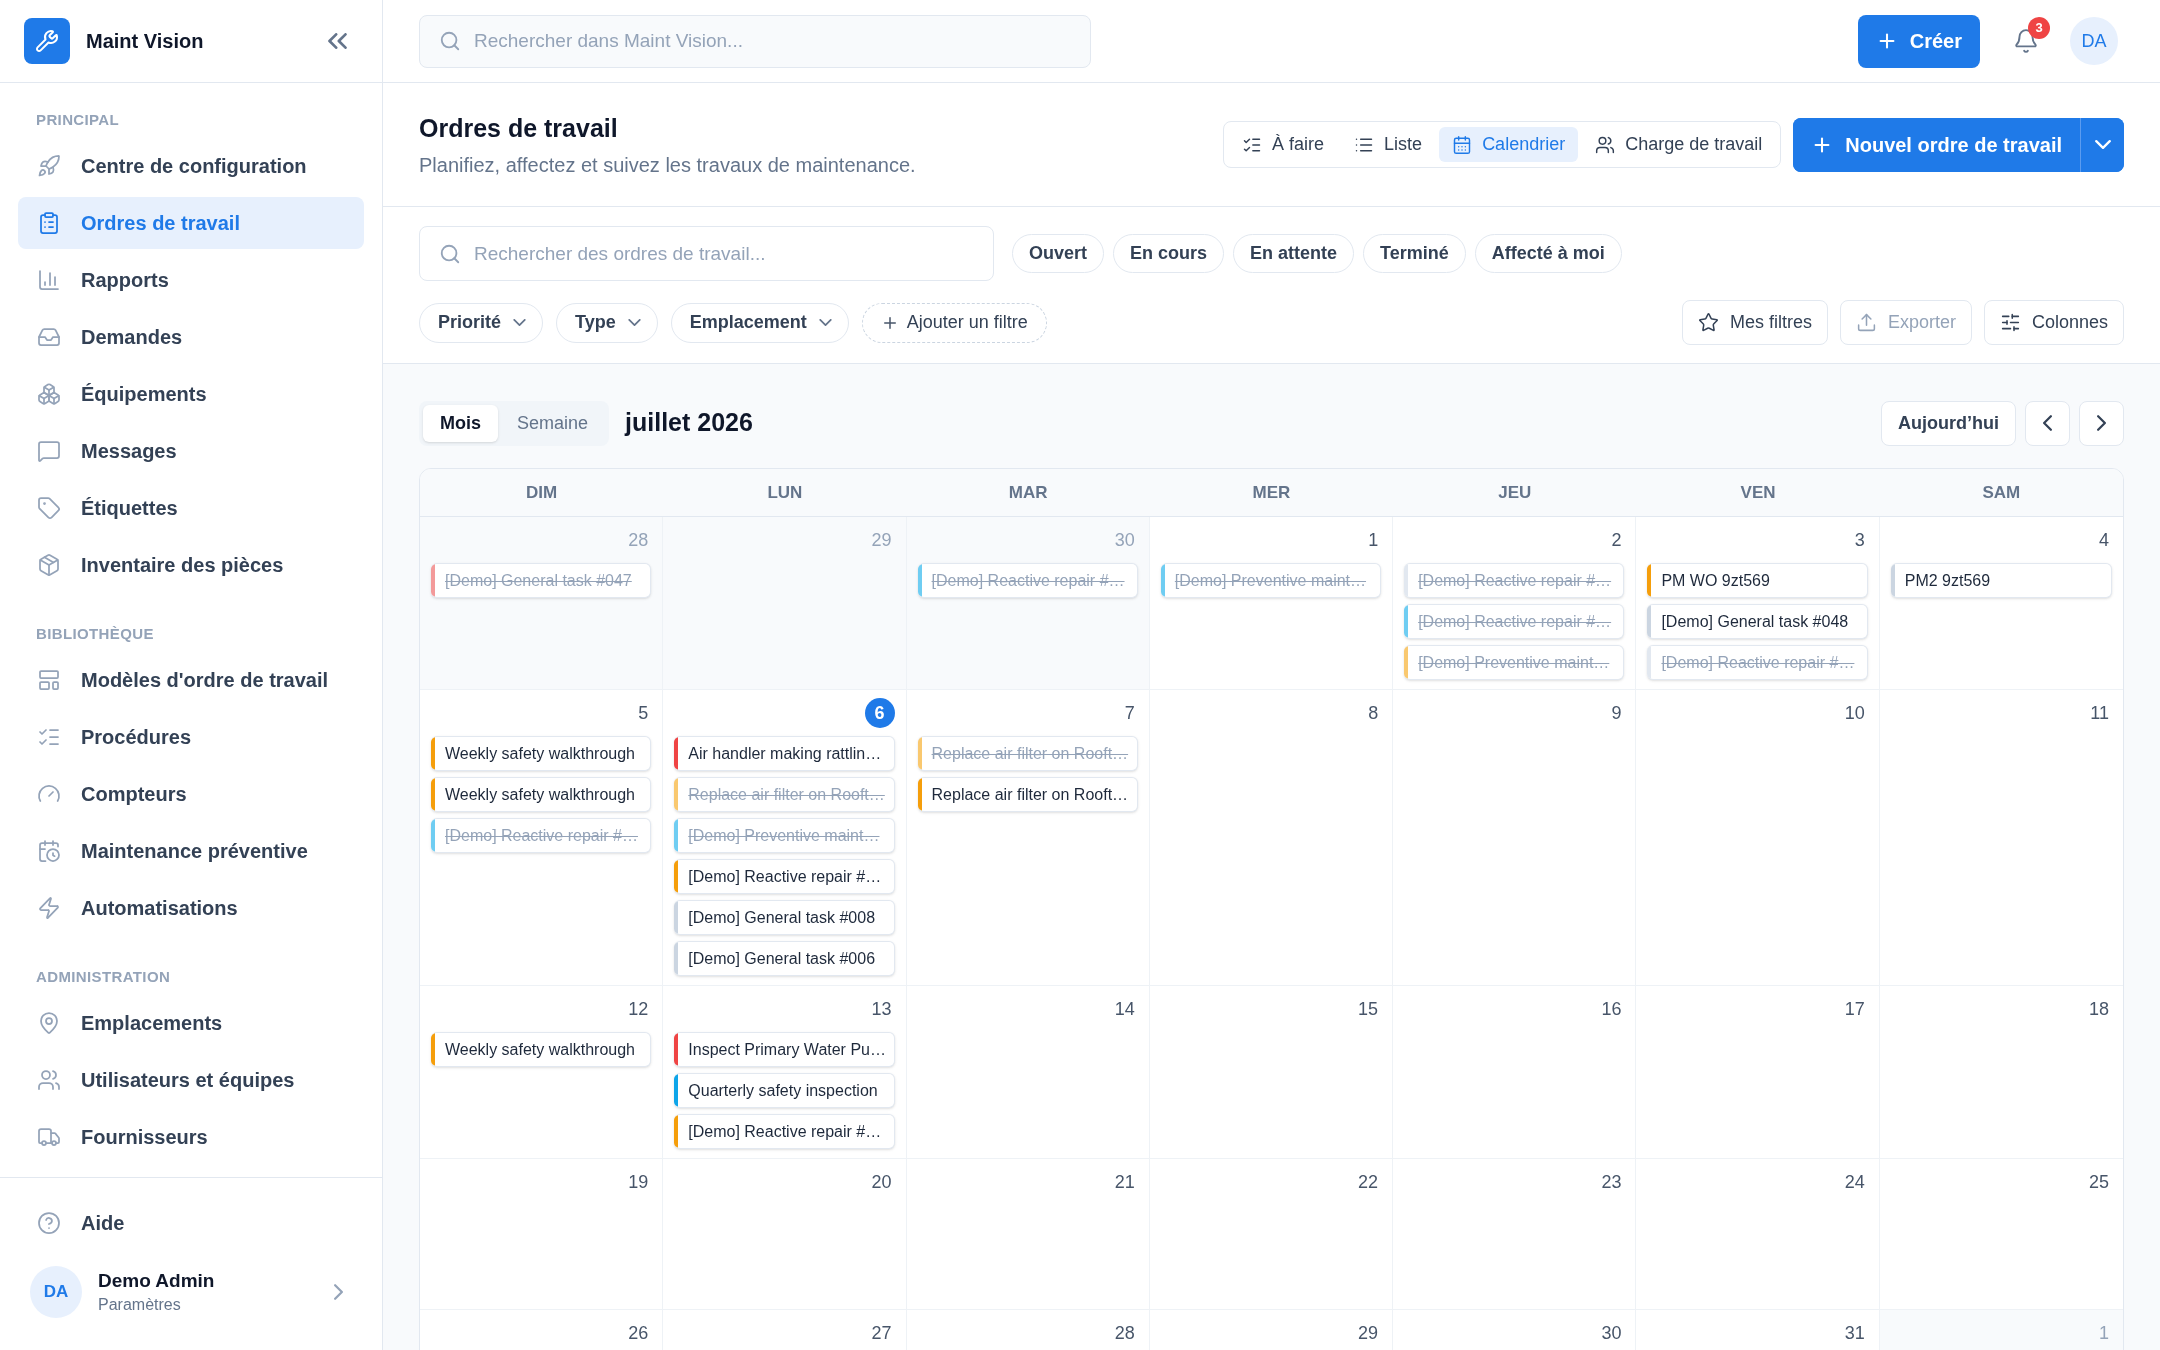  I want to click on wrench-logo-icon, so click(47, 41).